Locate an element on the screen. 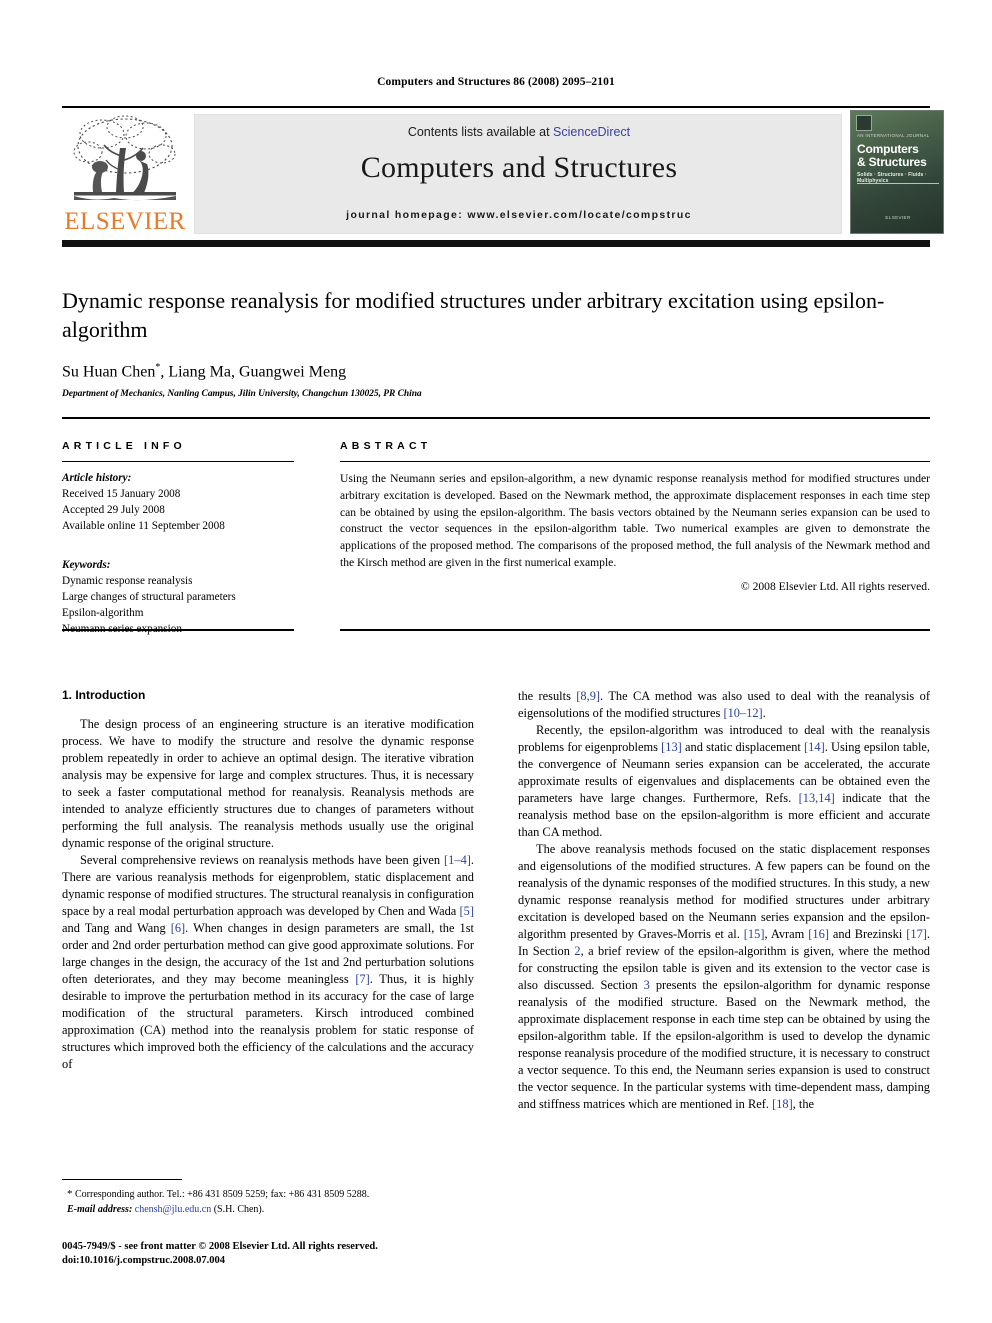 The image size is (992, 1323). citation-link: [14] is located at coordinates (814, 747).